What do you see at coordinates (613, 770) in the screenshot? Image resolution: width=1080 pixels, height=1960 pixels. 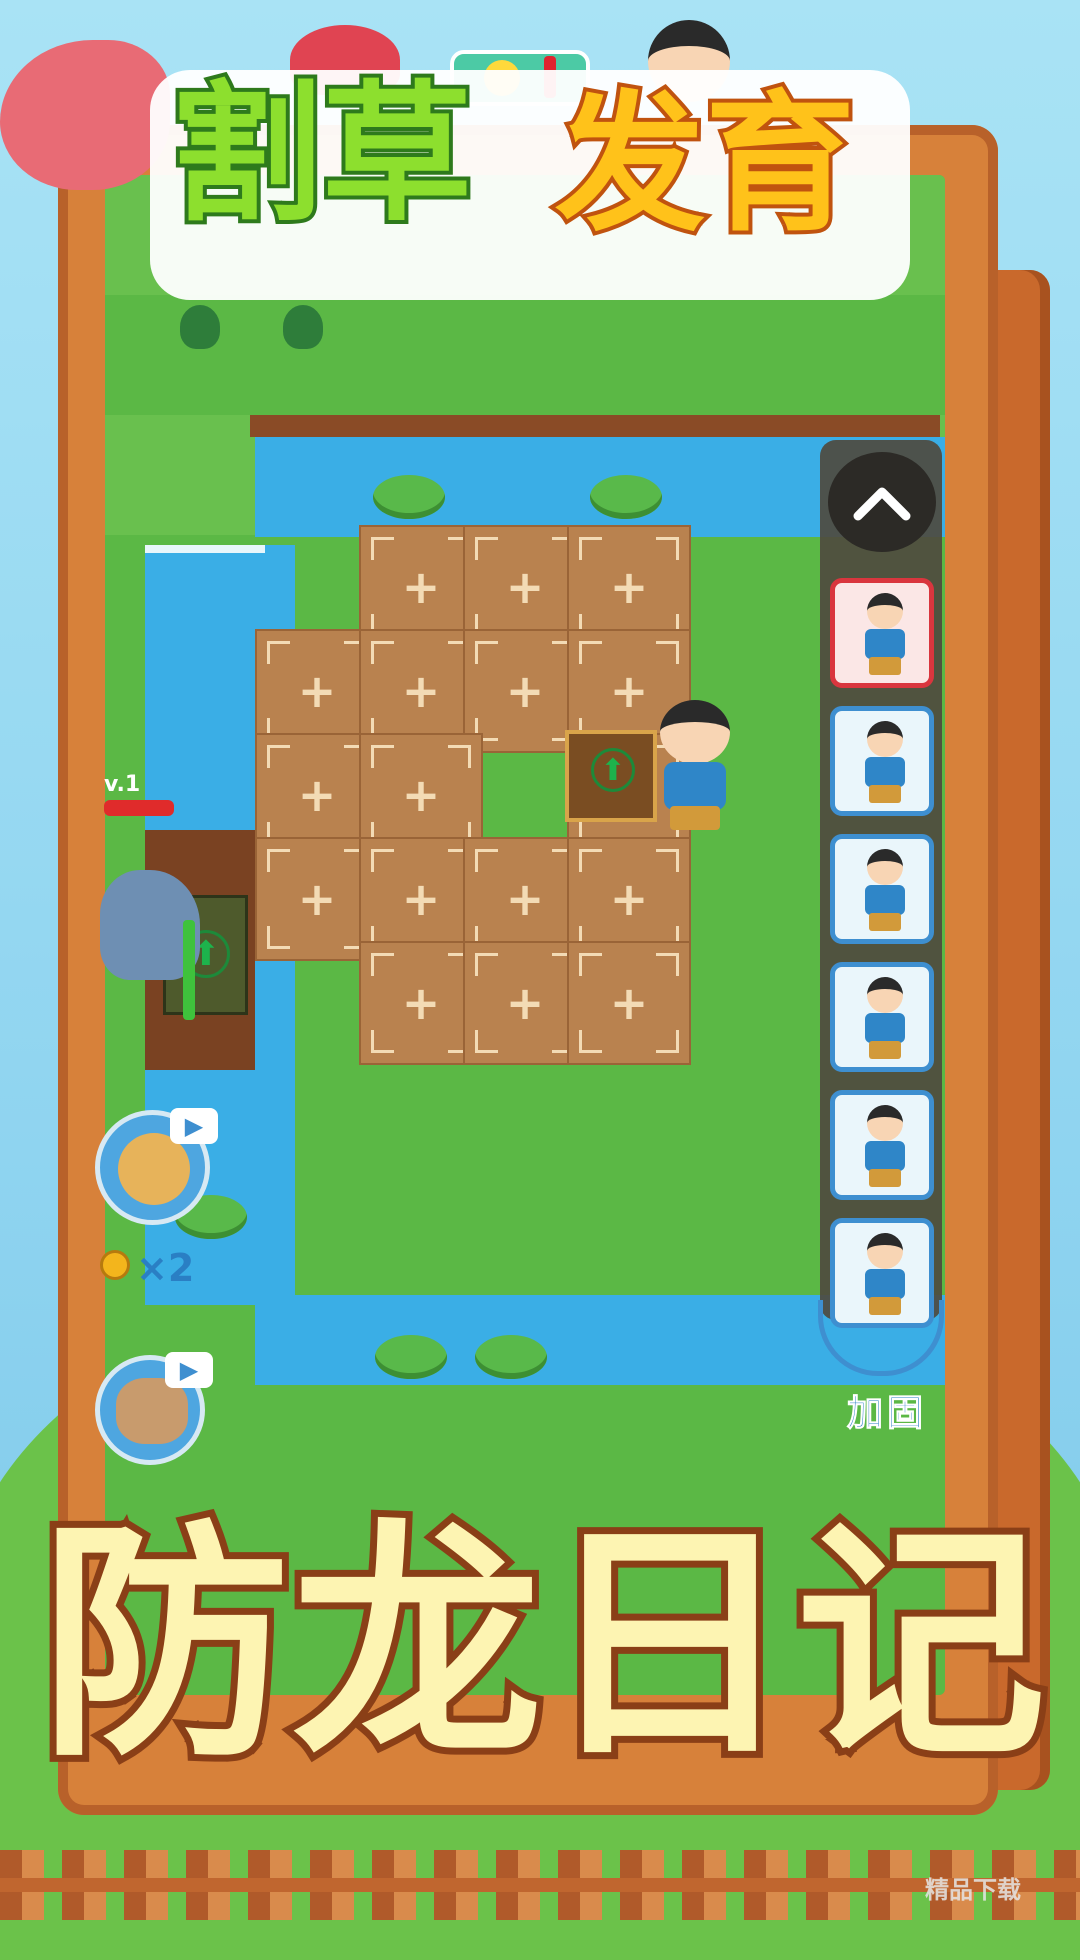 I see `upgrade-arrow-icon: ⬆` at bounding box center [613, 770].